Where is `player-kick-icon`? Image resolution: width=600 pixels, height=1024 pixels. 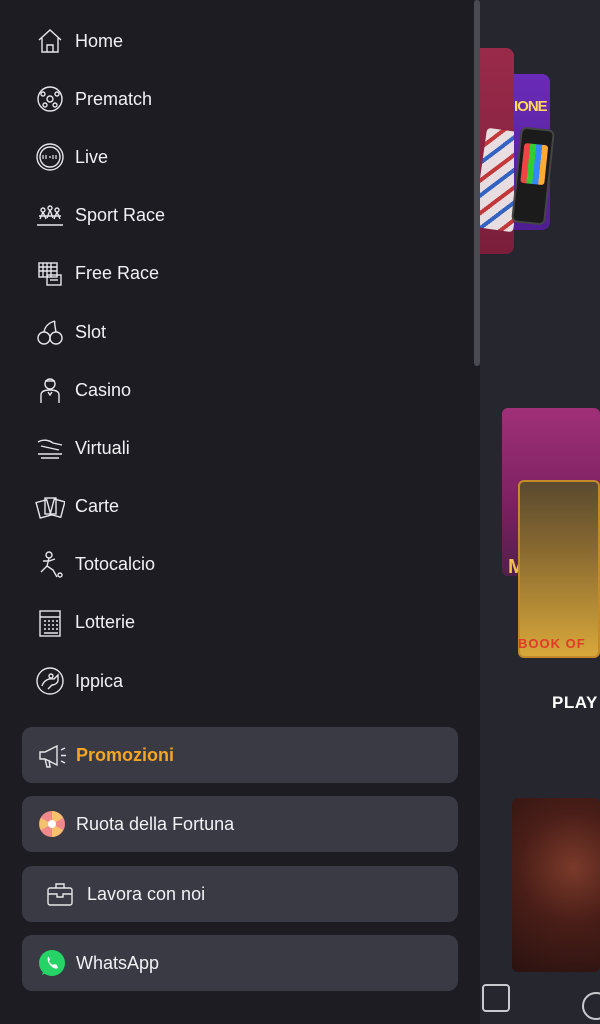 player-kick-icon is located at coordinates (50, 565).